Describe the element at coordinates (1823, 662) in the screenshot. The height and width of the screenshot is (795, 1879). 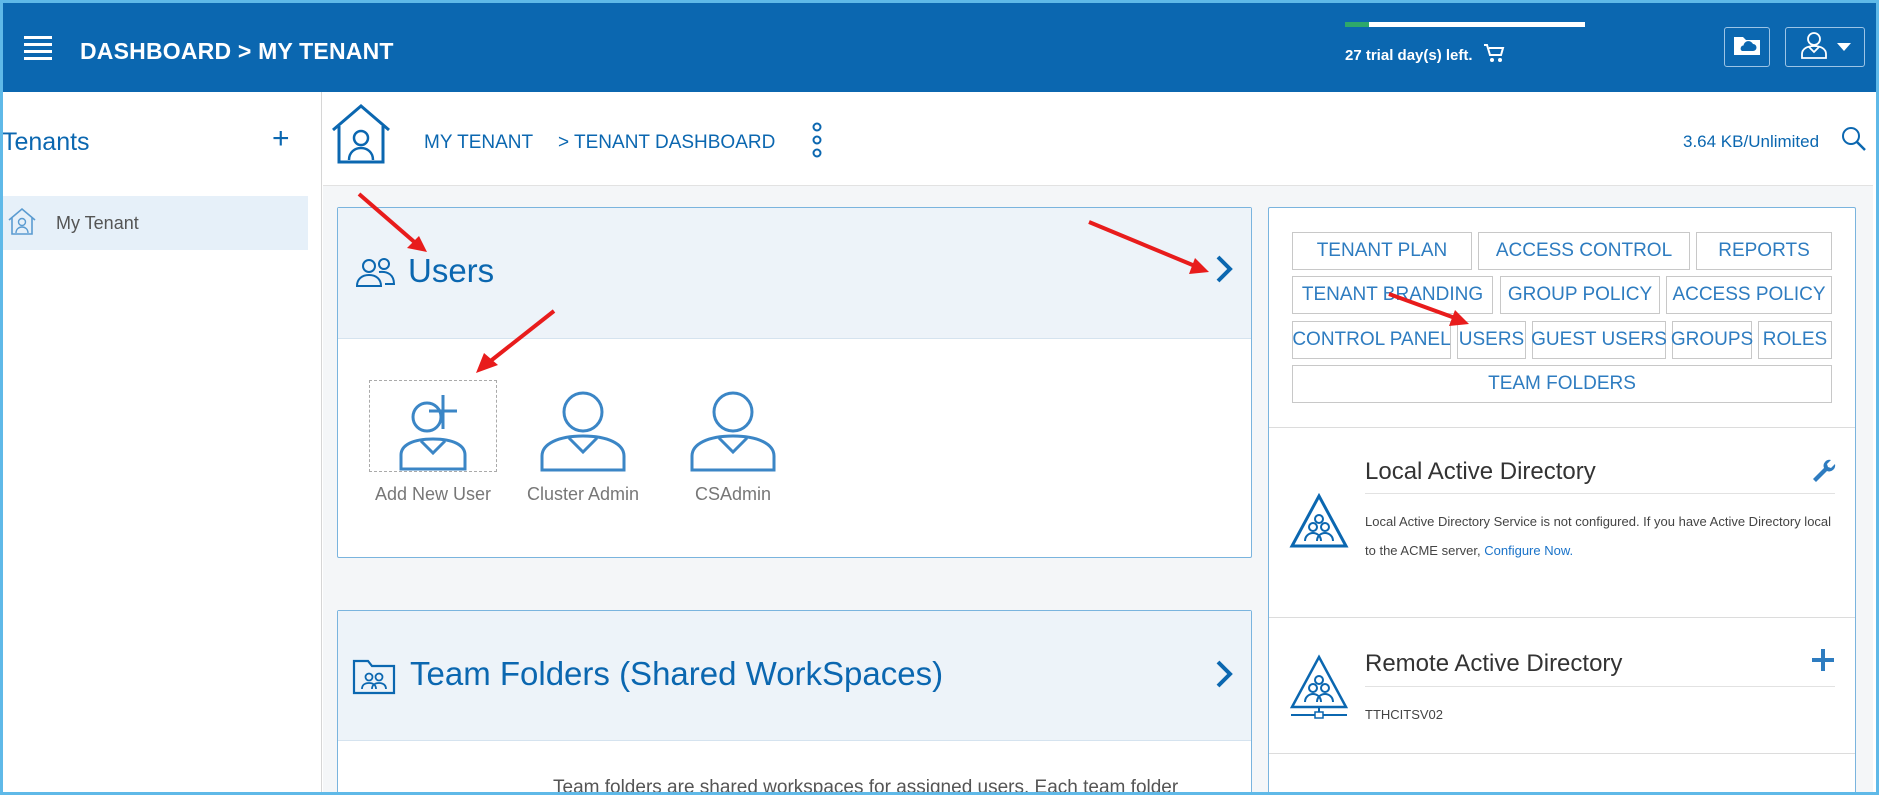
I see `add-icon` at that location.